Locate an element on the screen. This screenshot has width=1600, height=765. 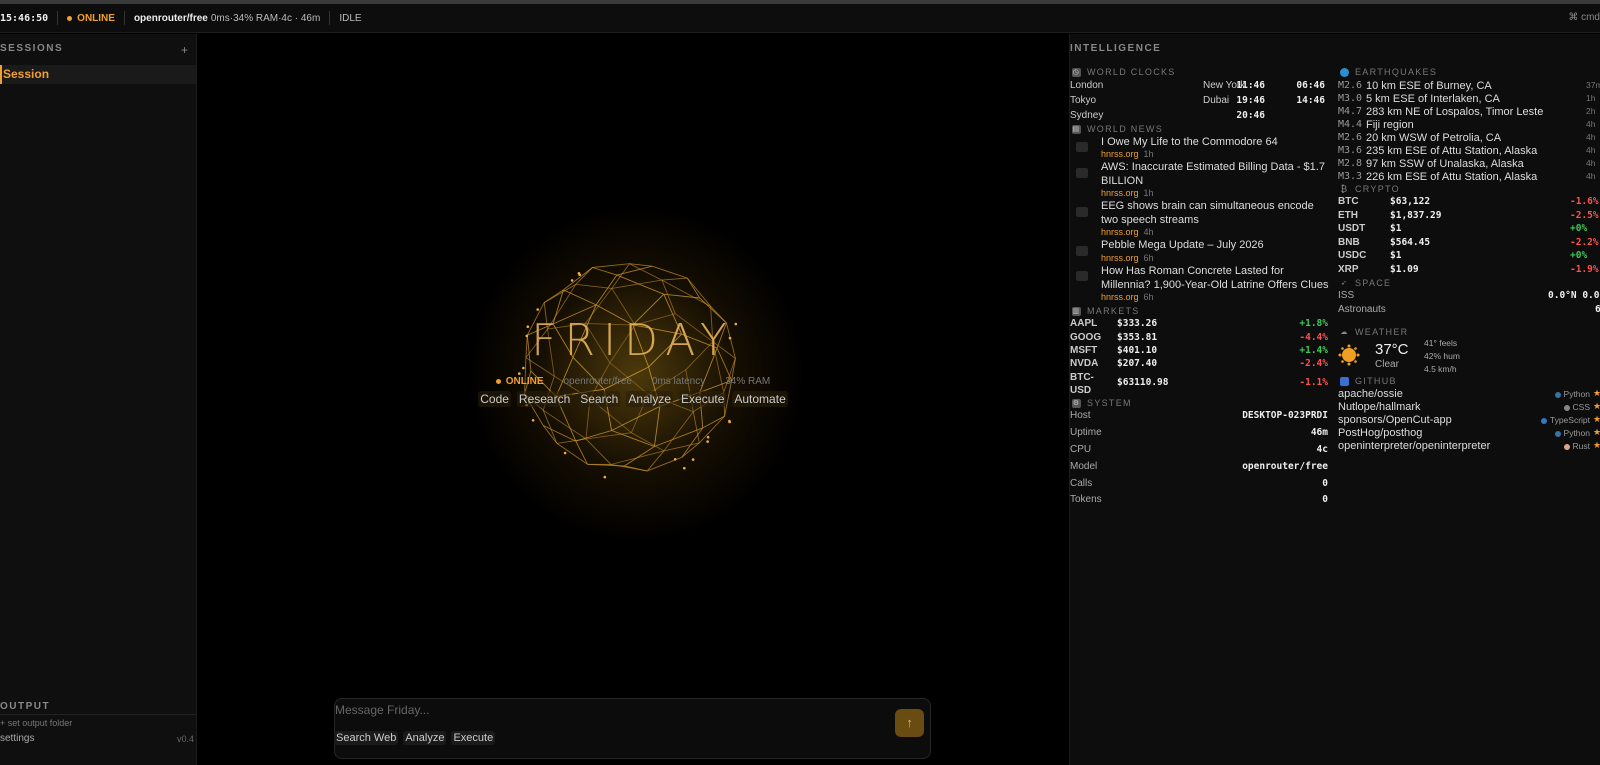
command-palette-button: ⌘ cmd is located at coordinates (1584, 17).